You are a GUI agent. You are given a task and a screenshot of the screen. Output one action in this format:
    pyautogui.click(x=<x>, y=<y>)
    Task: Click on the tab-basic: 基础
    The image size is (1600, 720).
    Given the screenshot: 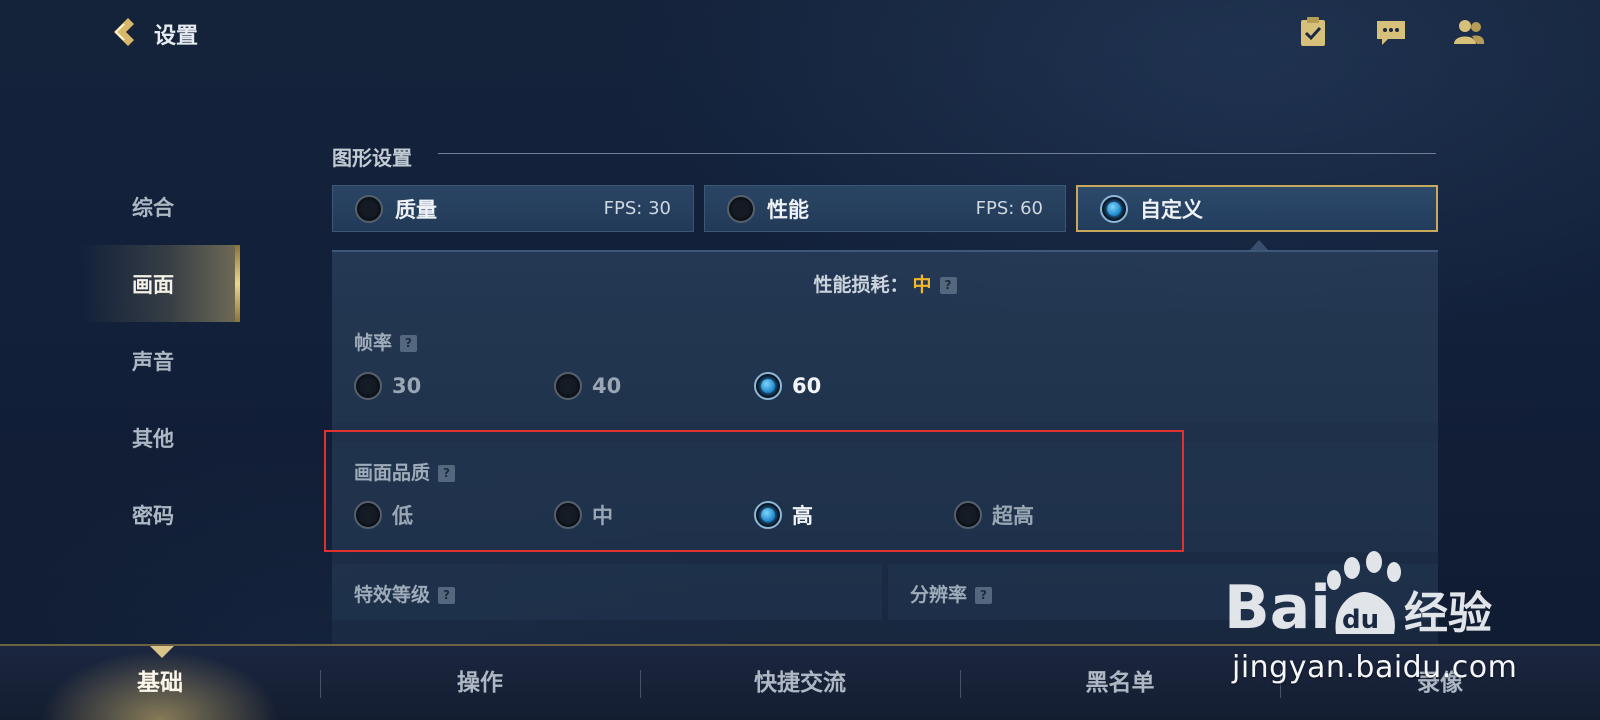 What is the action you would take?
    pyautogui.click(x=160, y=683)
    